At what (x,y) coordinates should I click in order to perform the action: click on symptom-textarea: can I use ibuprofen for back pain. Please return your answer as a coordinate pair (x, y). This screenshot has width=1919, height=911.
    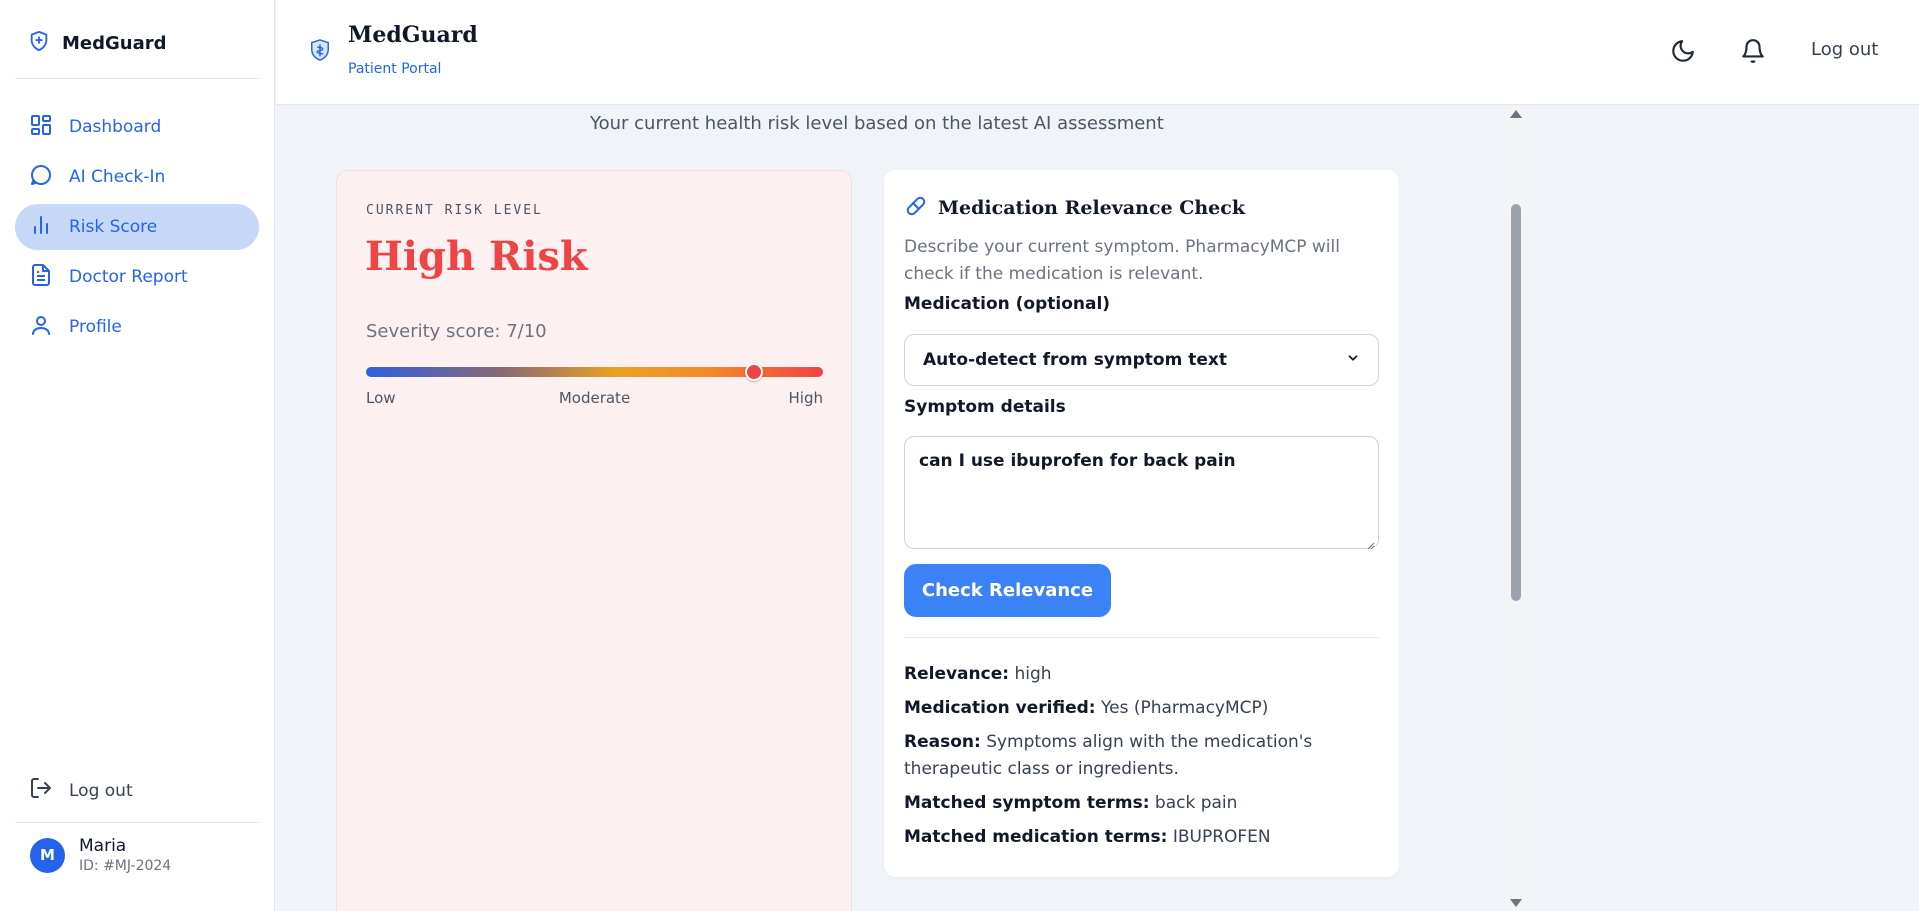
    Looking at the image, I should click on (1141, 493).